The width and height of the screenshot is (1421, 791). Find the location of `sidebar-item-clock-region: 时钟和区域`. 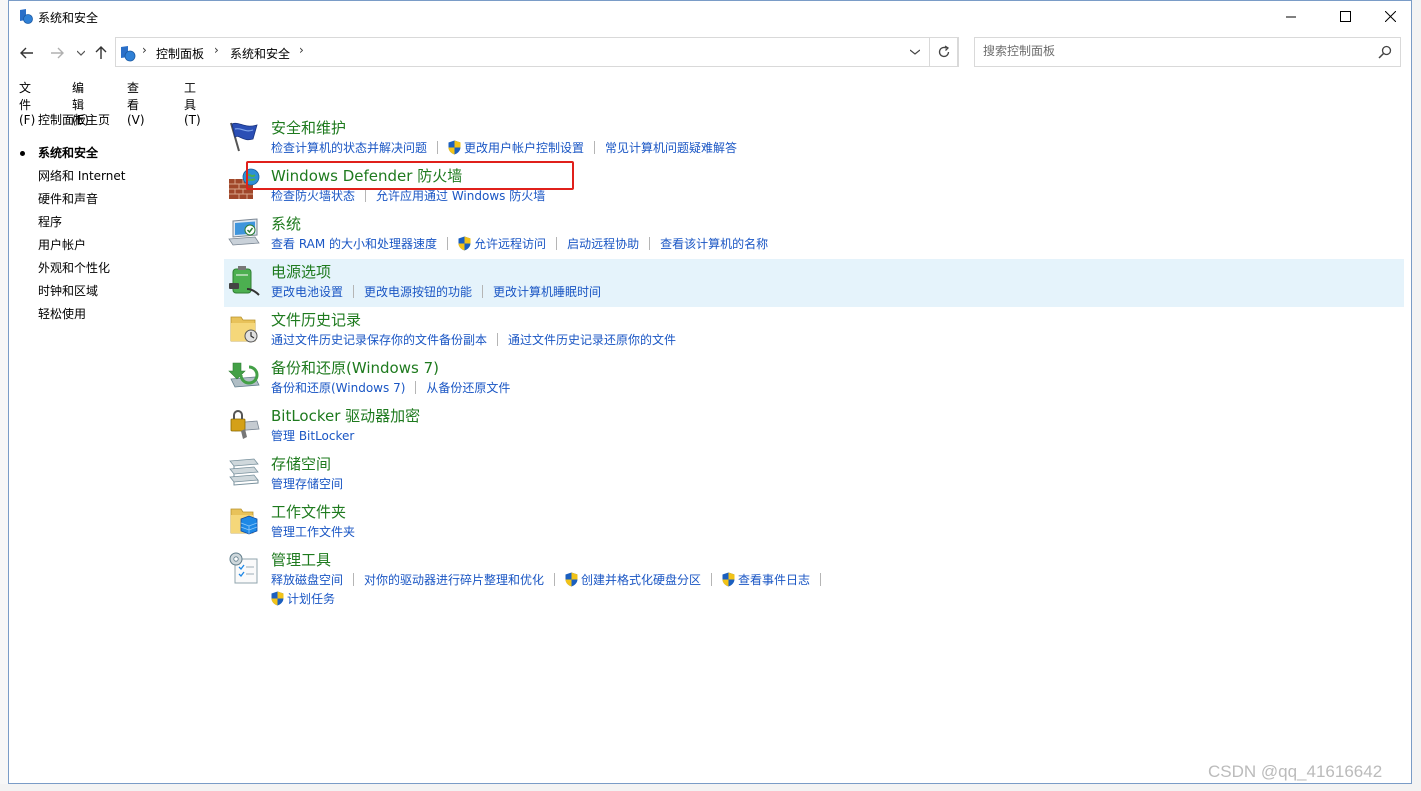

sidebar-item-clock-region: 时钟和区域 is located at coordinates (68, 290).